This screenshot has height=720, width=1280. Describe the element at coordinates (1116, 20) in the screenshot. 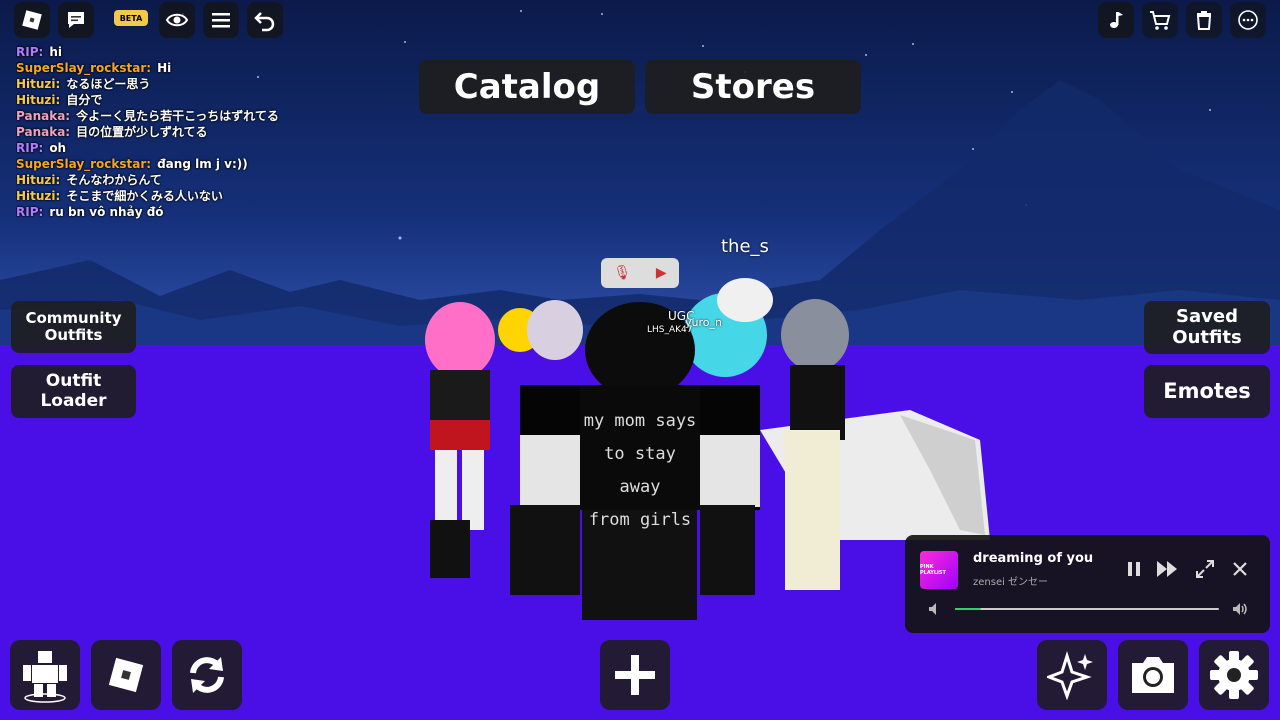

I see `music-note-icon` at that location.